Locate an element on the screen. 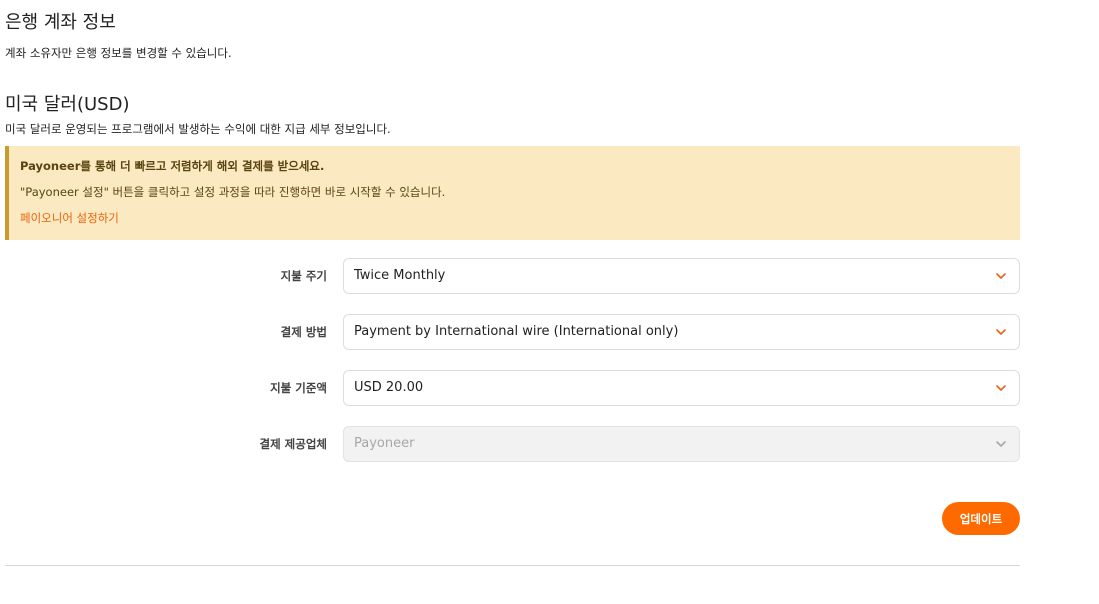 This screenshot has width=1099, height=604. payment-threshold-value: USD 20.00 is located at coordinates (389, 387).